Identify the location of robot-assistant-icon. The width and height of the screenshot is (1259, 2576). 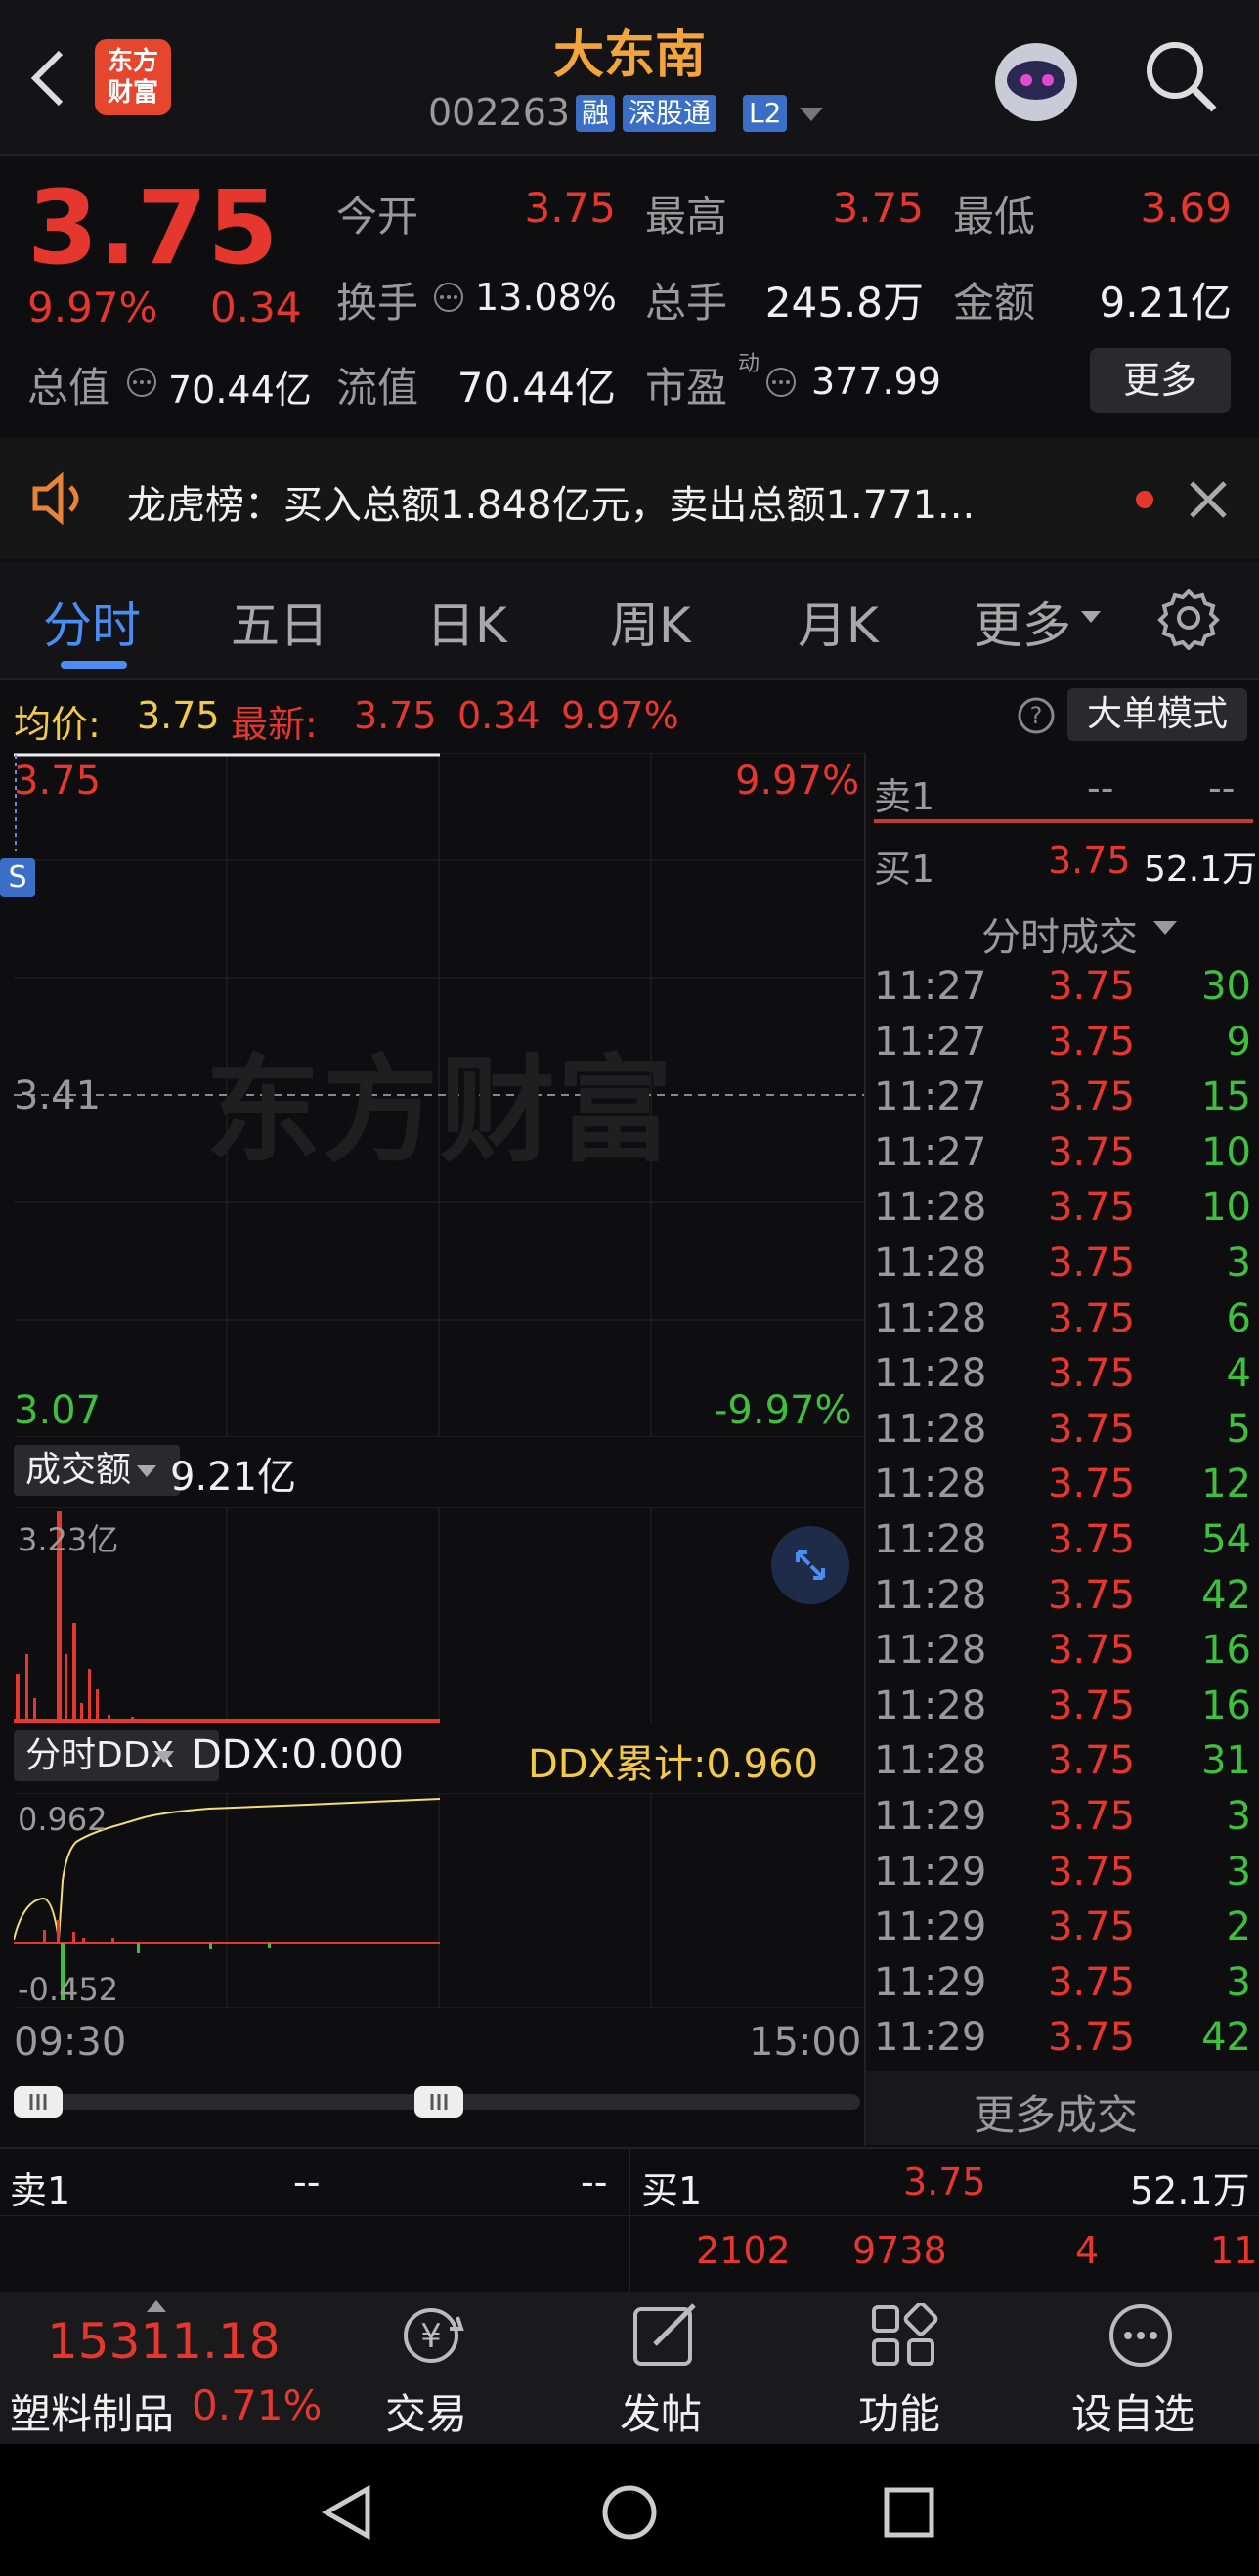
(1036, 80).